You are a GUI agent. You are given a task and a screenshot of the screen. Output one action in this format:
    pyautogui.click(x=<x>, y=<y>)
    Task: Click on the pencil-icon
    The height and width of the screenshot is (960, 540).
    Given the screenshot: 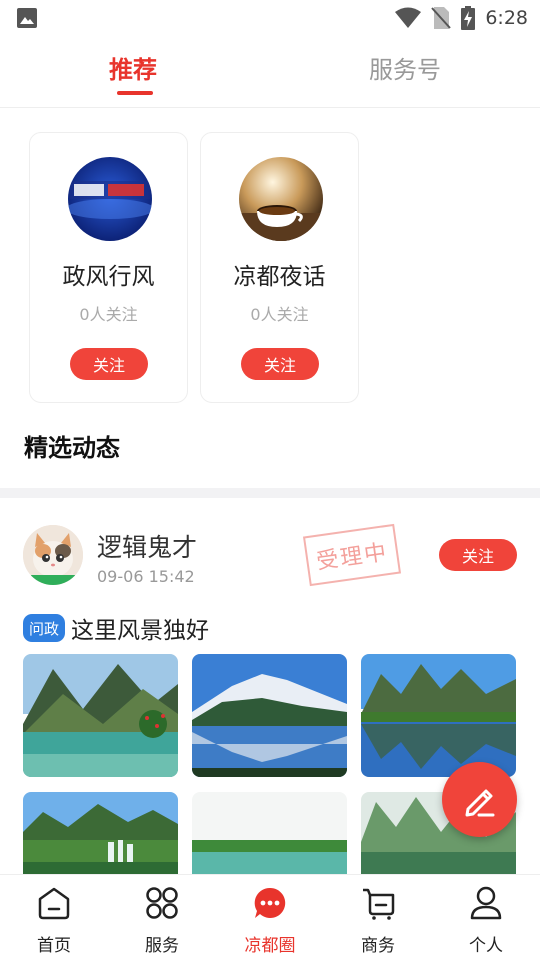 What is the action you would take?
    pyautogui.click(x=479, y=802)
    